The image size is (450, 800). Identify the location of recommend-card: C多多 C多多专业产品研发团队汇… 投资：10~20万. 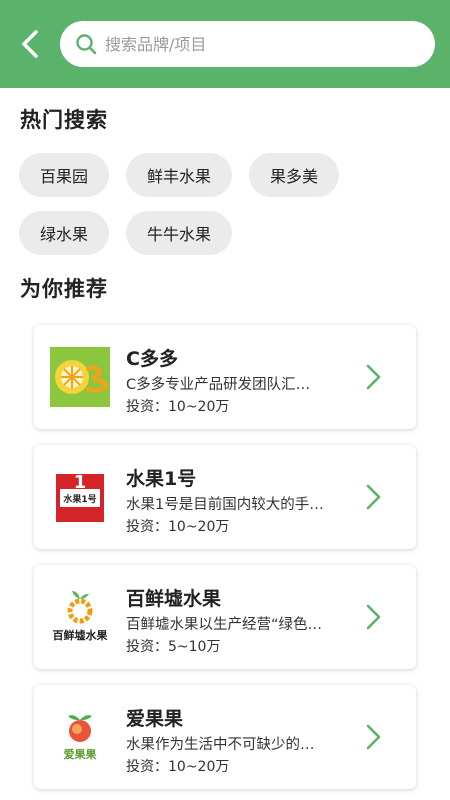
(225, 377).